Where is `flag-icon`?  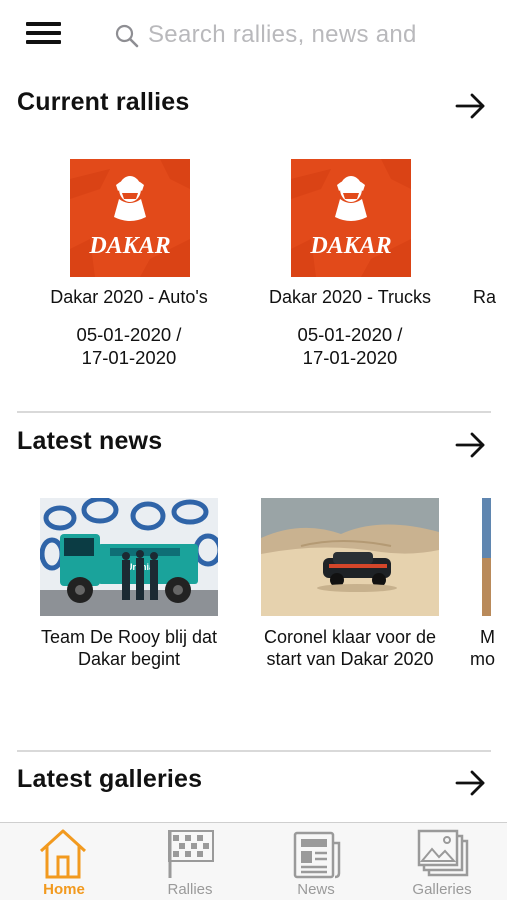 flag-icon is located at coordinates (191, 854).